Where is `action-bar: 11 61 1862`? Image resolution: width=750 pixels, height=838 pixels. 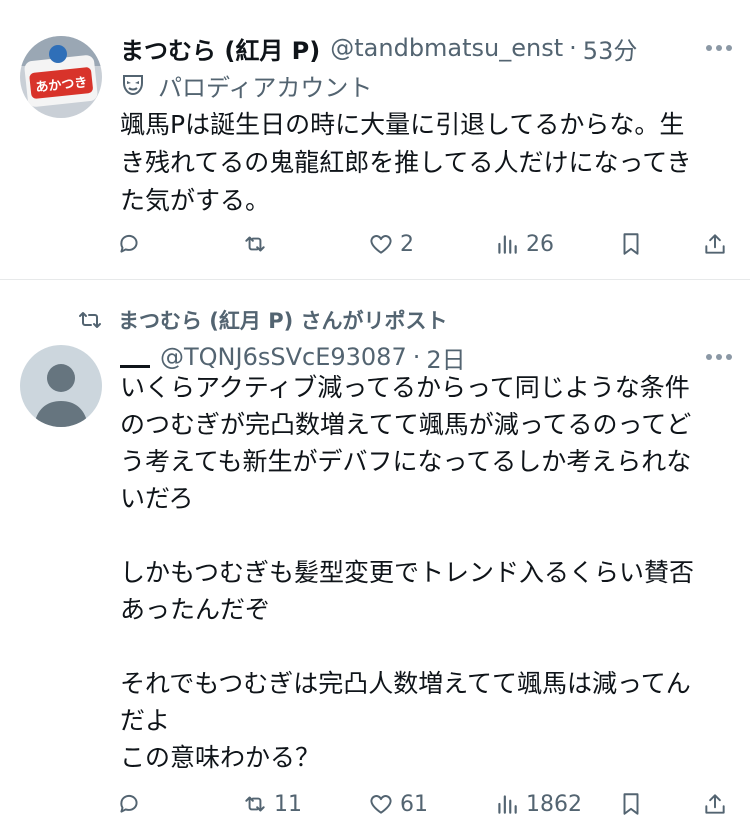 action-bar: 11 61 1862 is located at coordinates (424, 804).